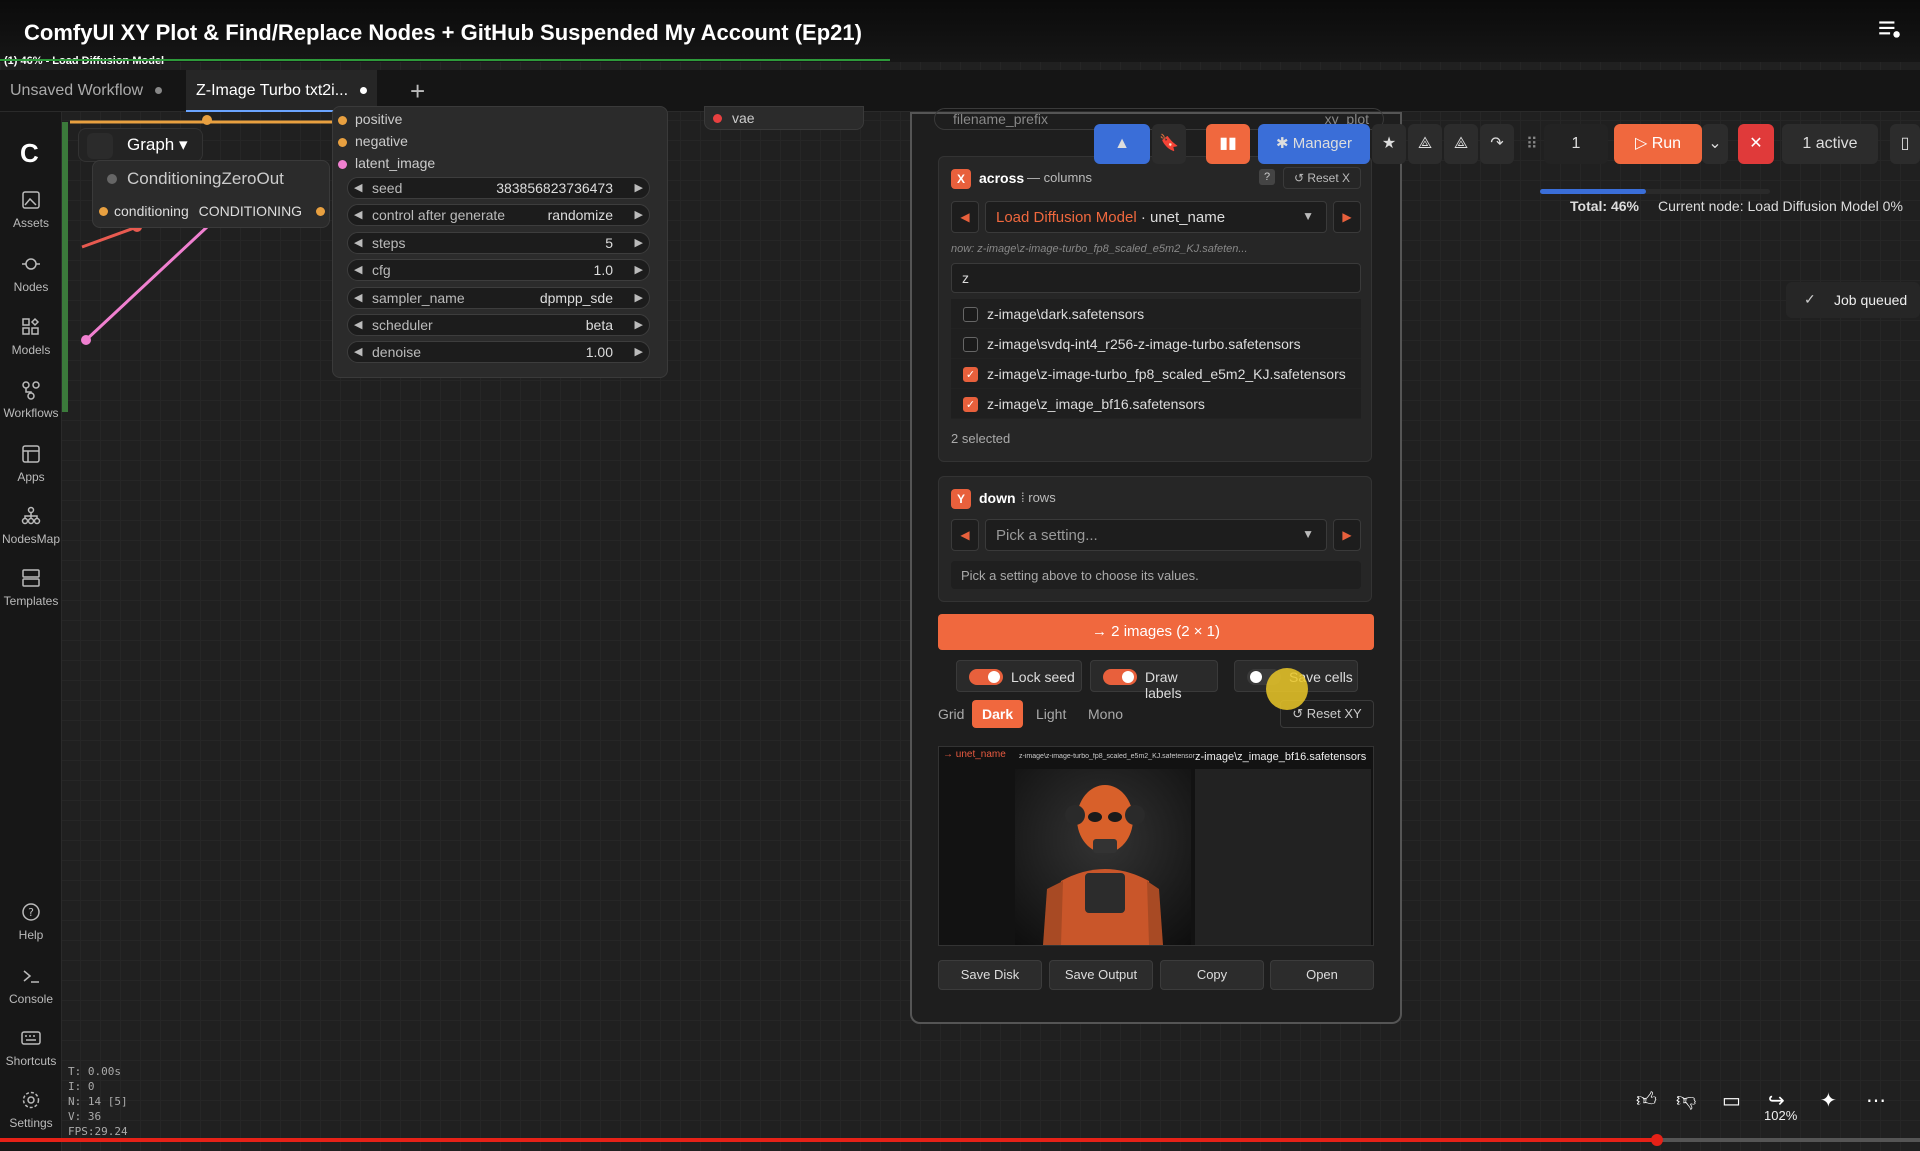  I want to click on comment-icon: ▭, so click(1731, 1100).